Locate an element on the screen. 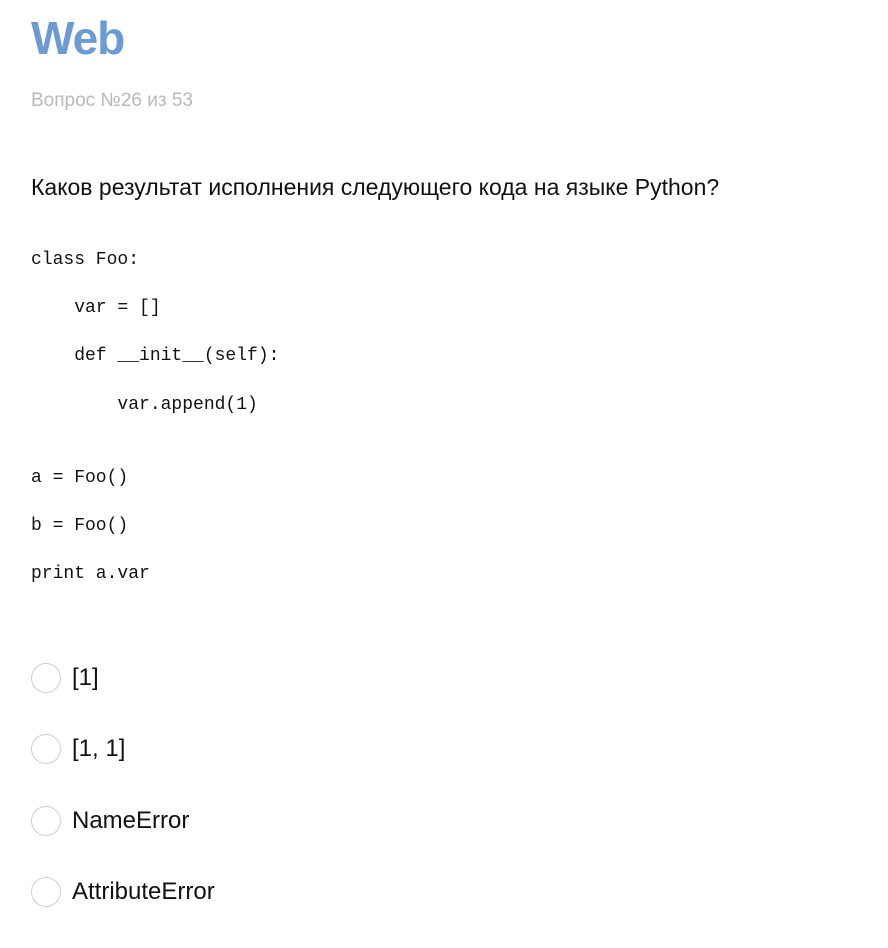  code-line: def __init__(self): is located at coordinates (155, 356).